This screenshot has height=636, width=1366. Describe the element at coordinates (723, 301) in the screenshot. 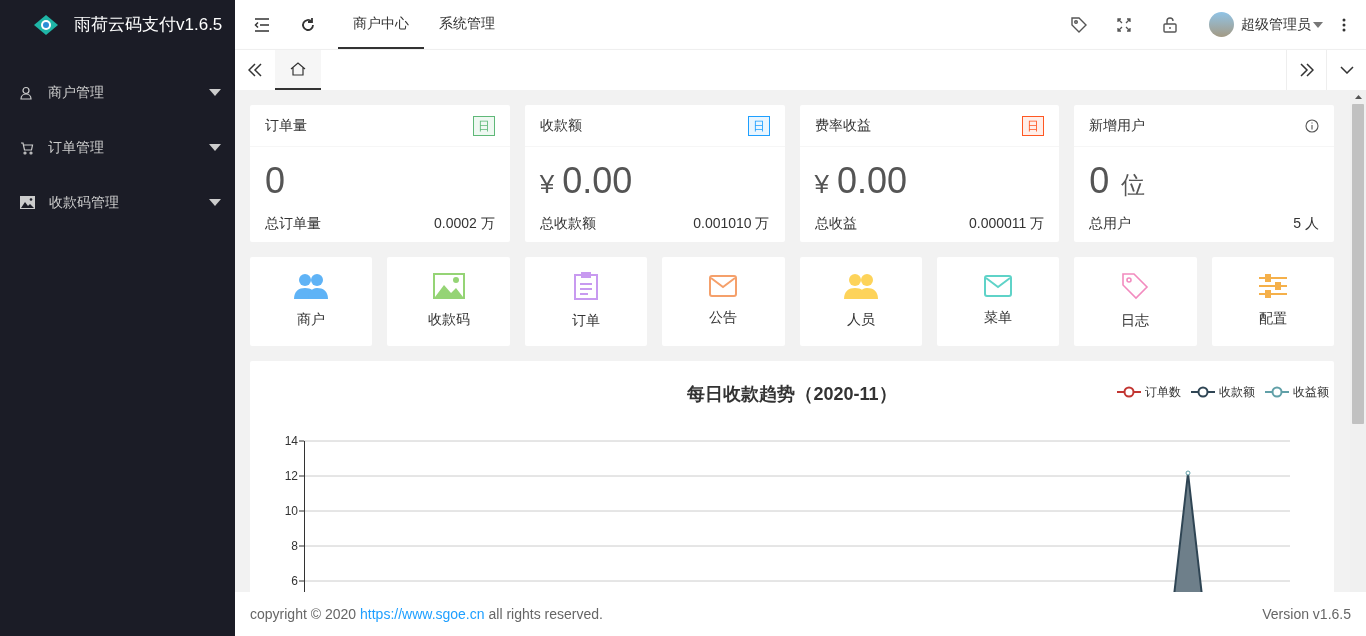

I see `shortcut-tile: 公告` at that location.